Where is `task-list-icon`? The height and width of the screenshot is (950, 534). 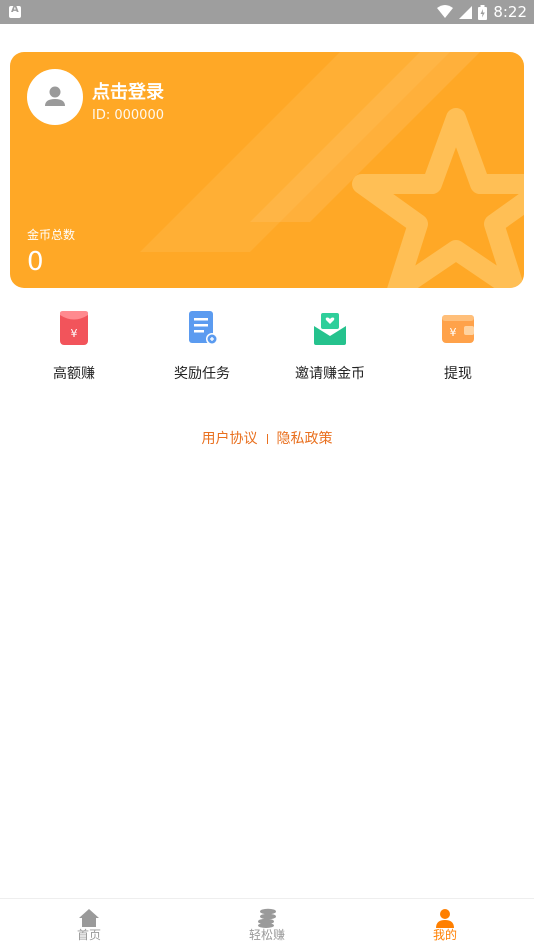 task-list-icon is located at coordinates (203, 328).